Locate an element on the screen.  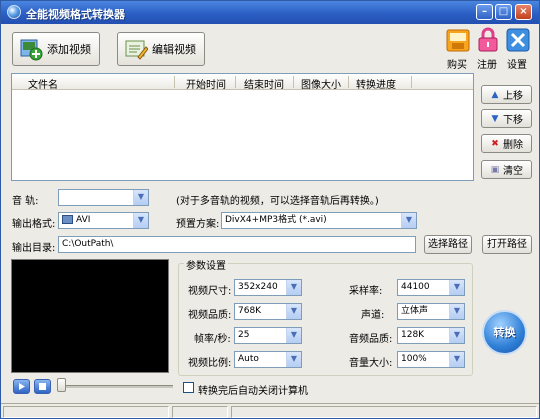
delete-button: ✖ 删除 is located at coordinates (506, 143).